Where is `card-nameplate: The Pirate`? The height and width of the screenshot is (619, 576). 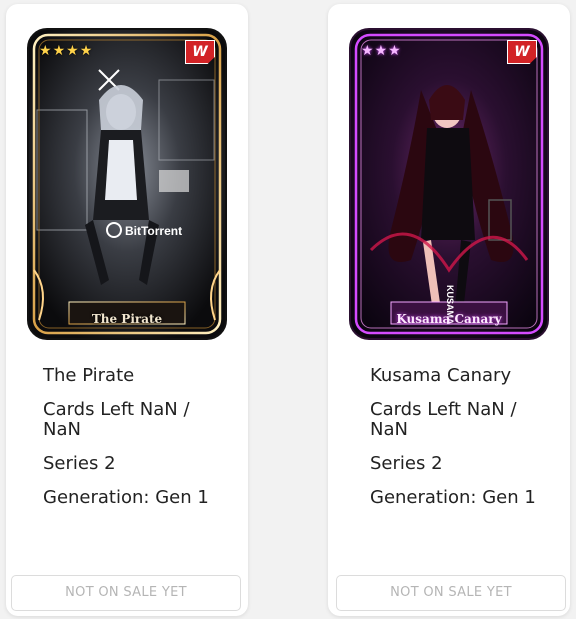
card-nameplate: The Pirate is located at coordinates (127, 319).